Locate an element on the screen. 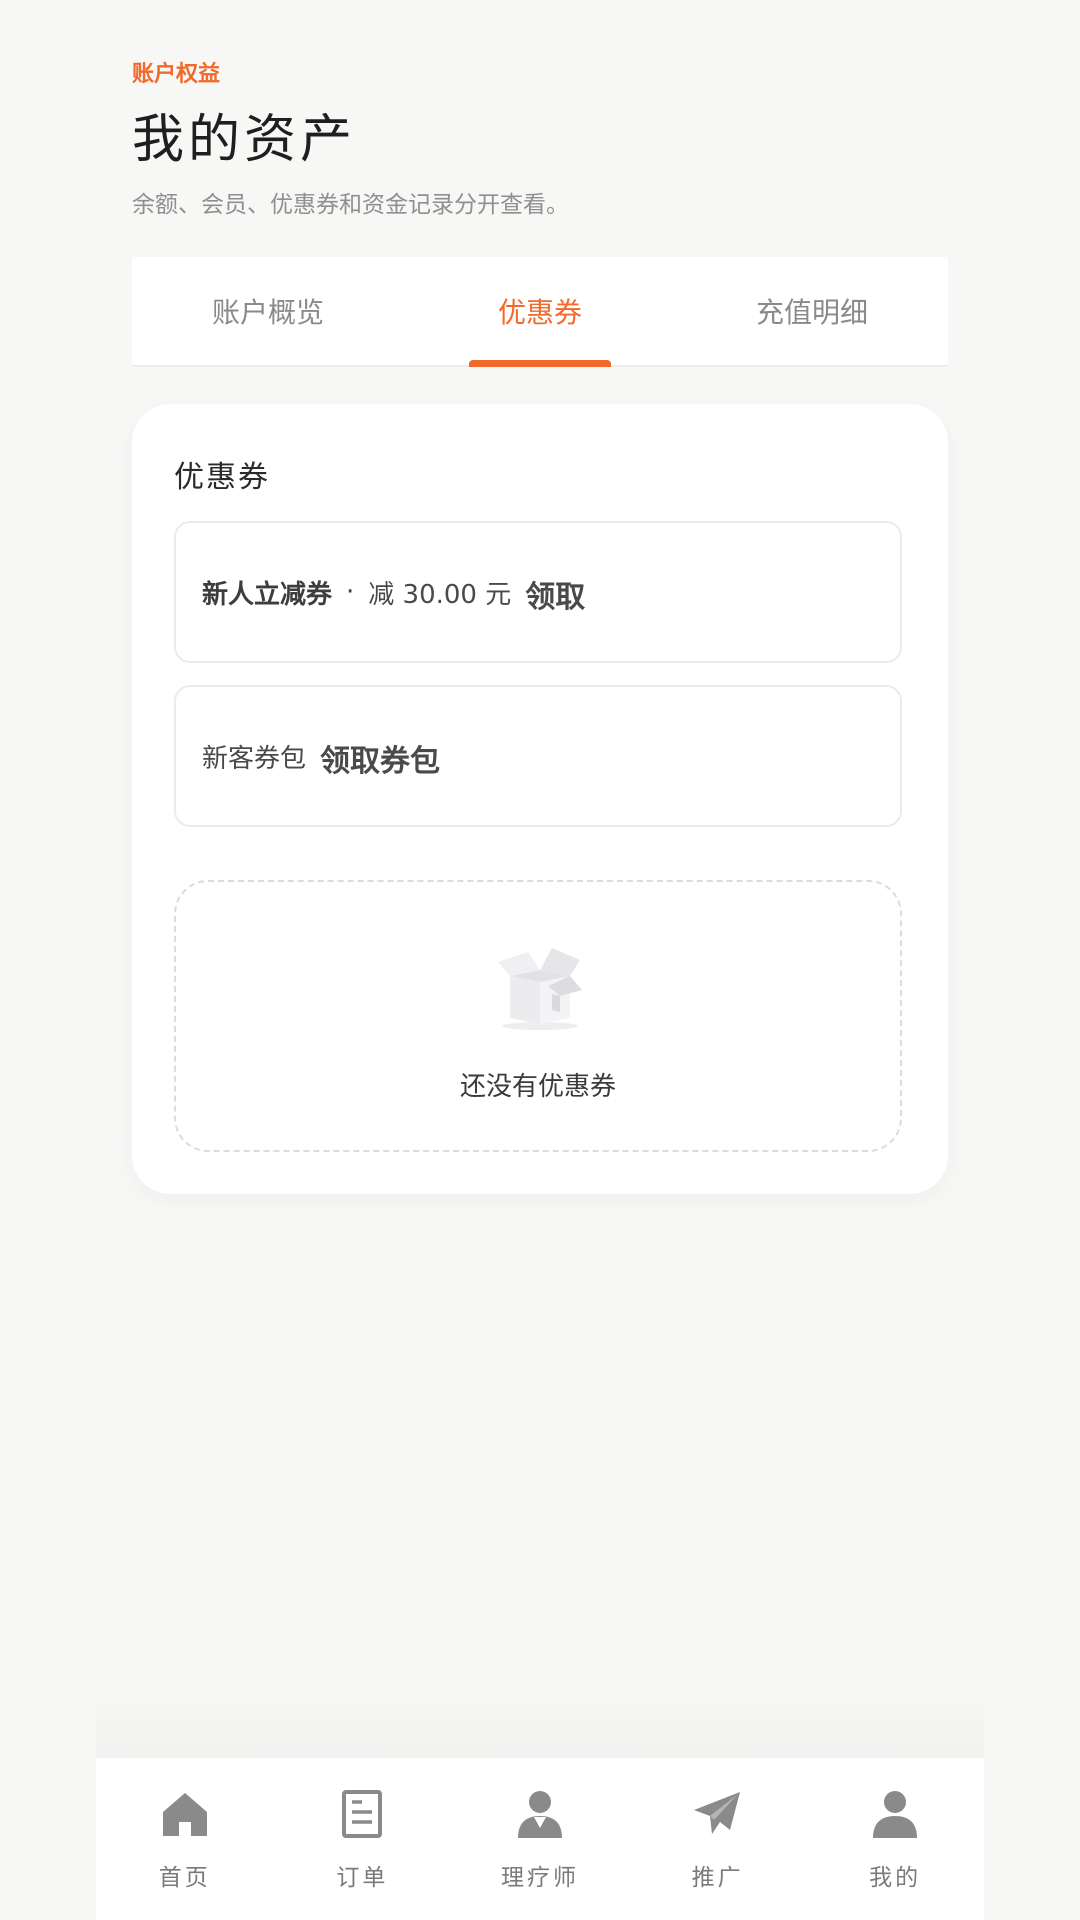  coupon-name: 新人立减券 is located at coordinates (267, 594).